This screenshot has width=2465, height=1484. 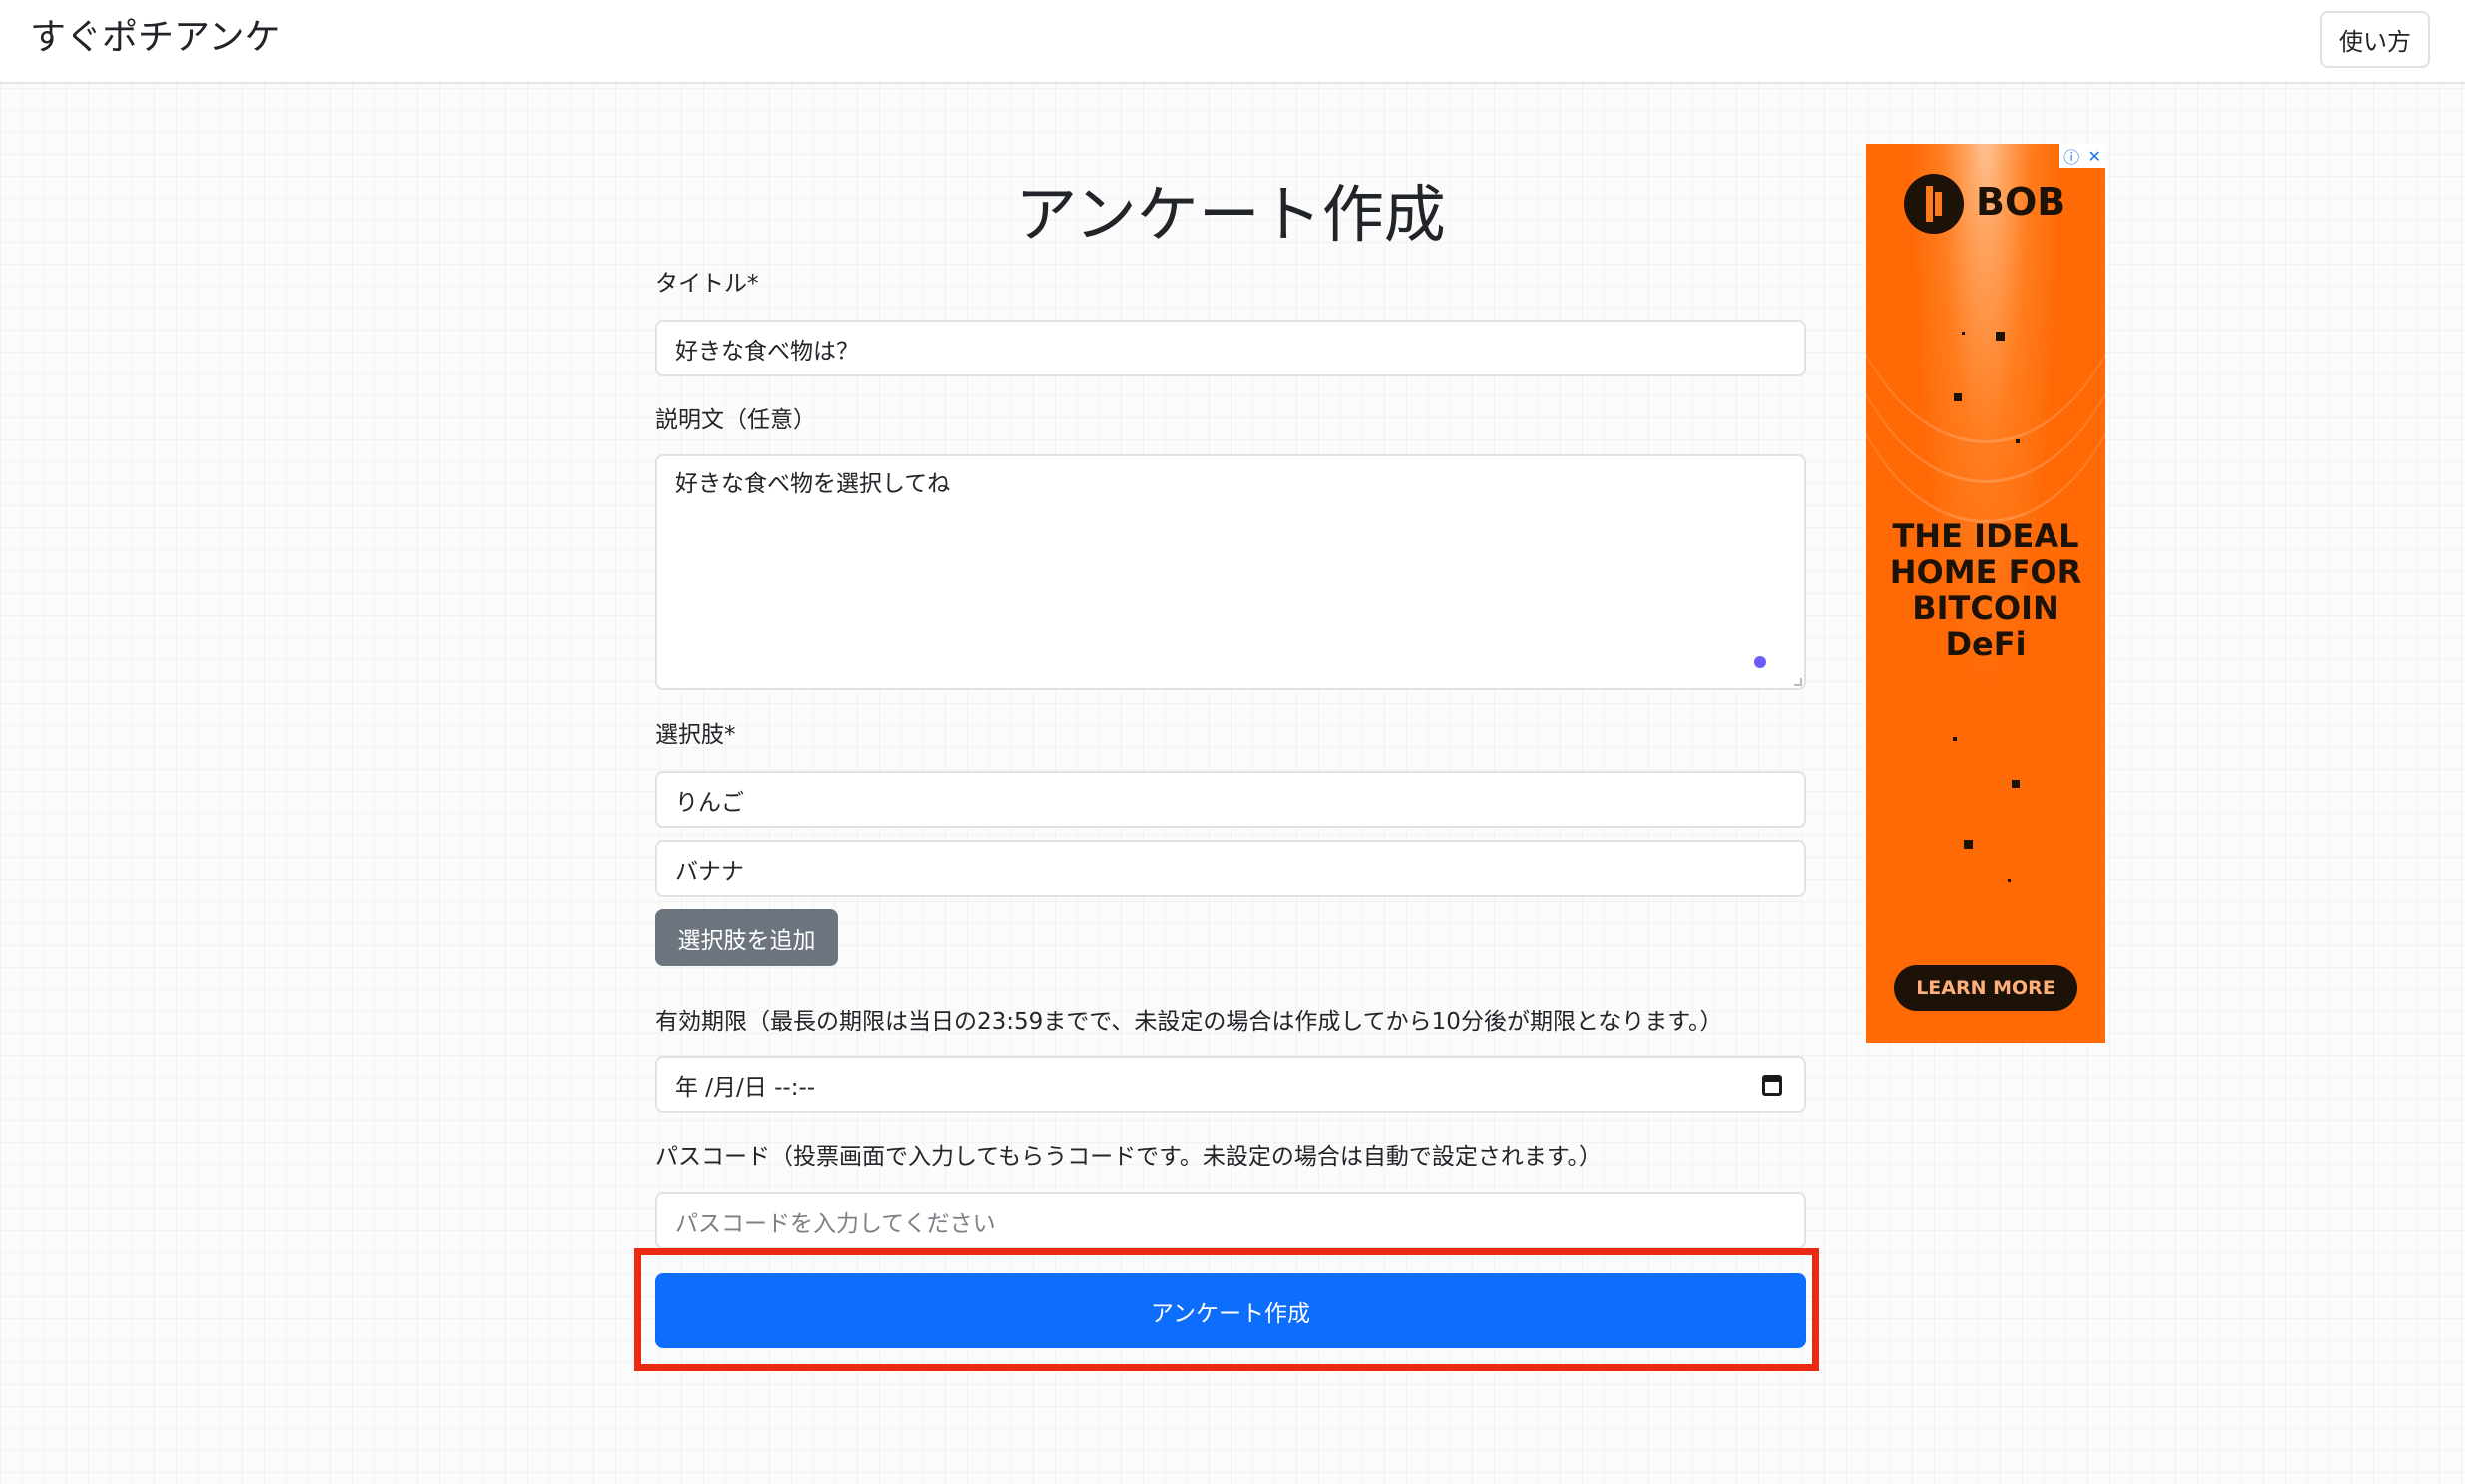 I want to click on ad-controls: ⓘ ✕, so click(x=2082, y=156).